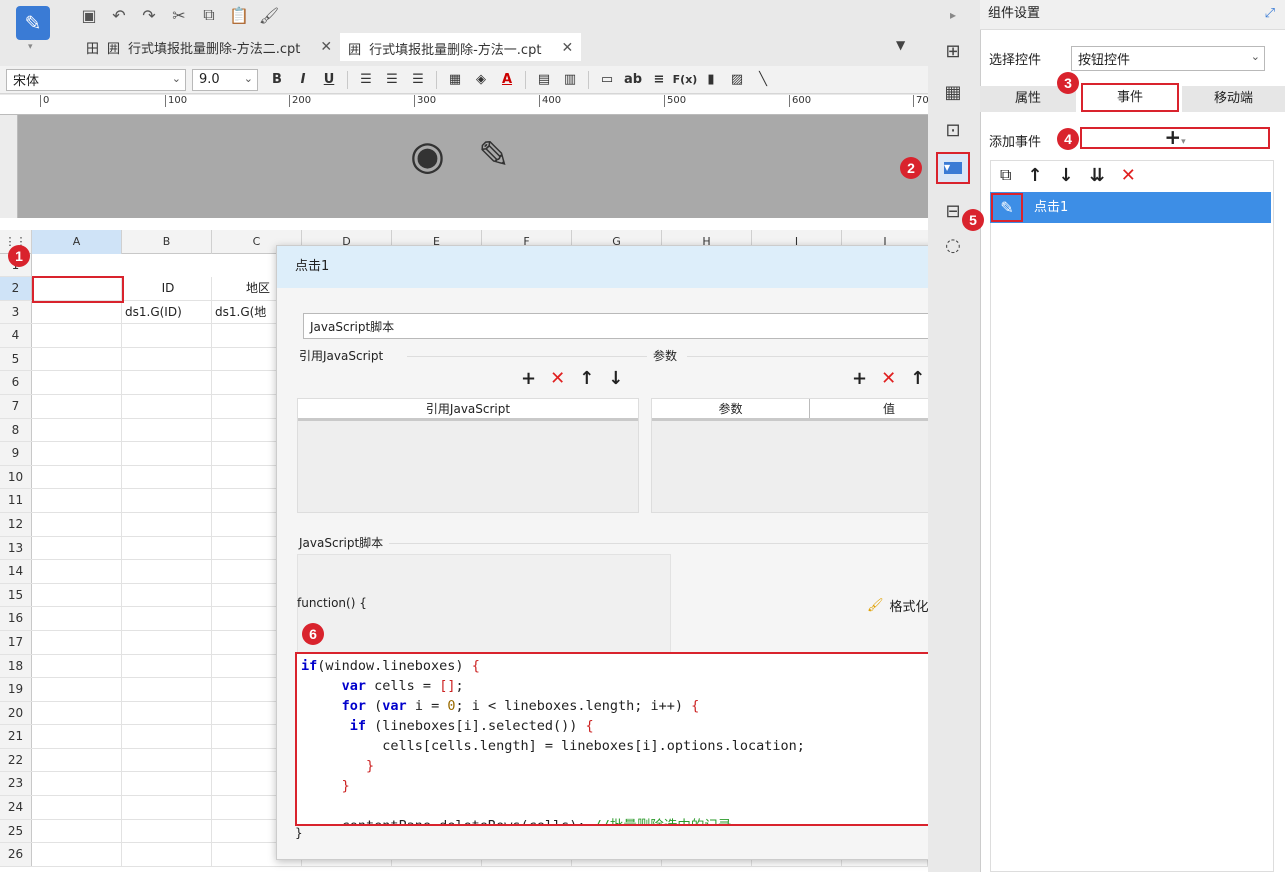 This screenshot has width=1285, height=872. I want to click on cut-icon: ✂, so click(179, 15).